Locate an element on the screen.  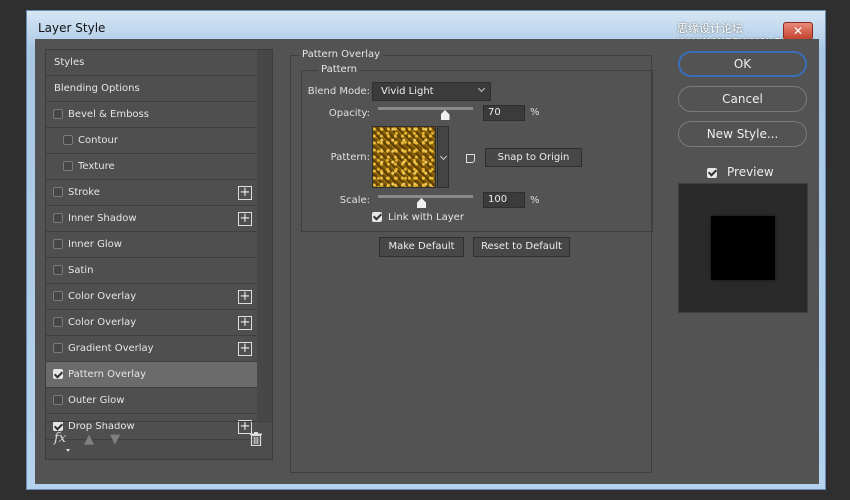
link-with-layer-label: Link with Layer is located at coordinates (426, 217).